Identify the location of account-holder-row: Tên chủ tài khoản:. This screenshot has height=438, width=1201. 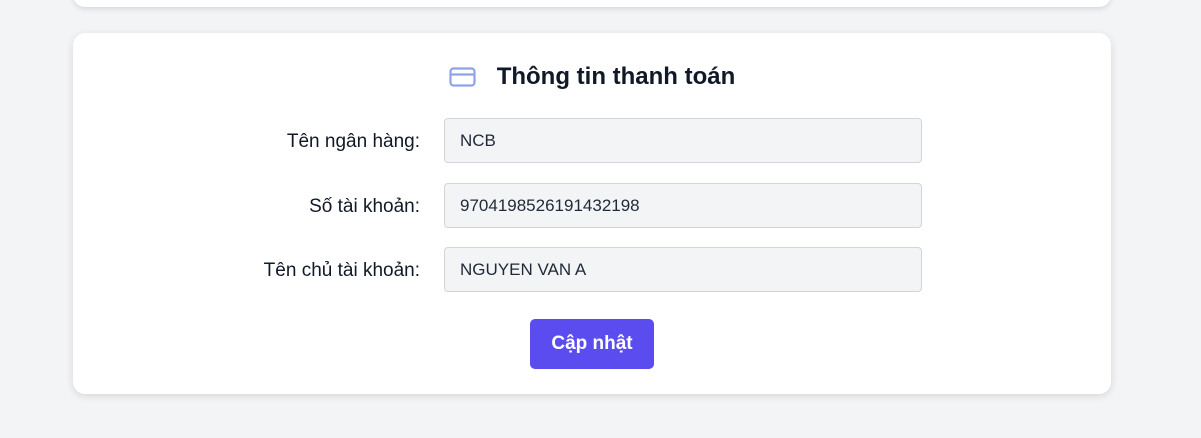
(592, 270).